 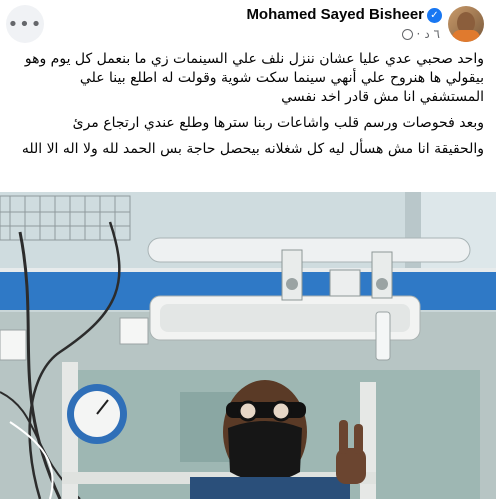 What do you see at coordinates (434, 15) in the screenshot?
I see `verified-badge-icon: ✓` at bounding box center [434, 15].